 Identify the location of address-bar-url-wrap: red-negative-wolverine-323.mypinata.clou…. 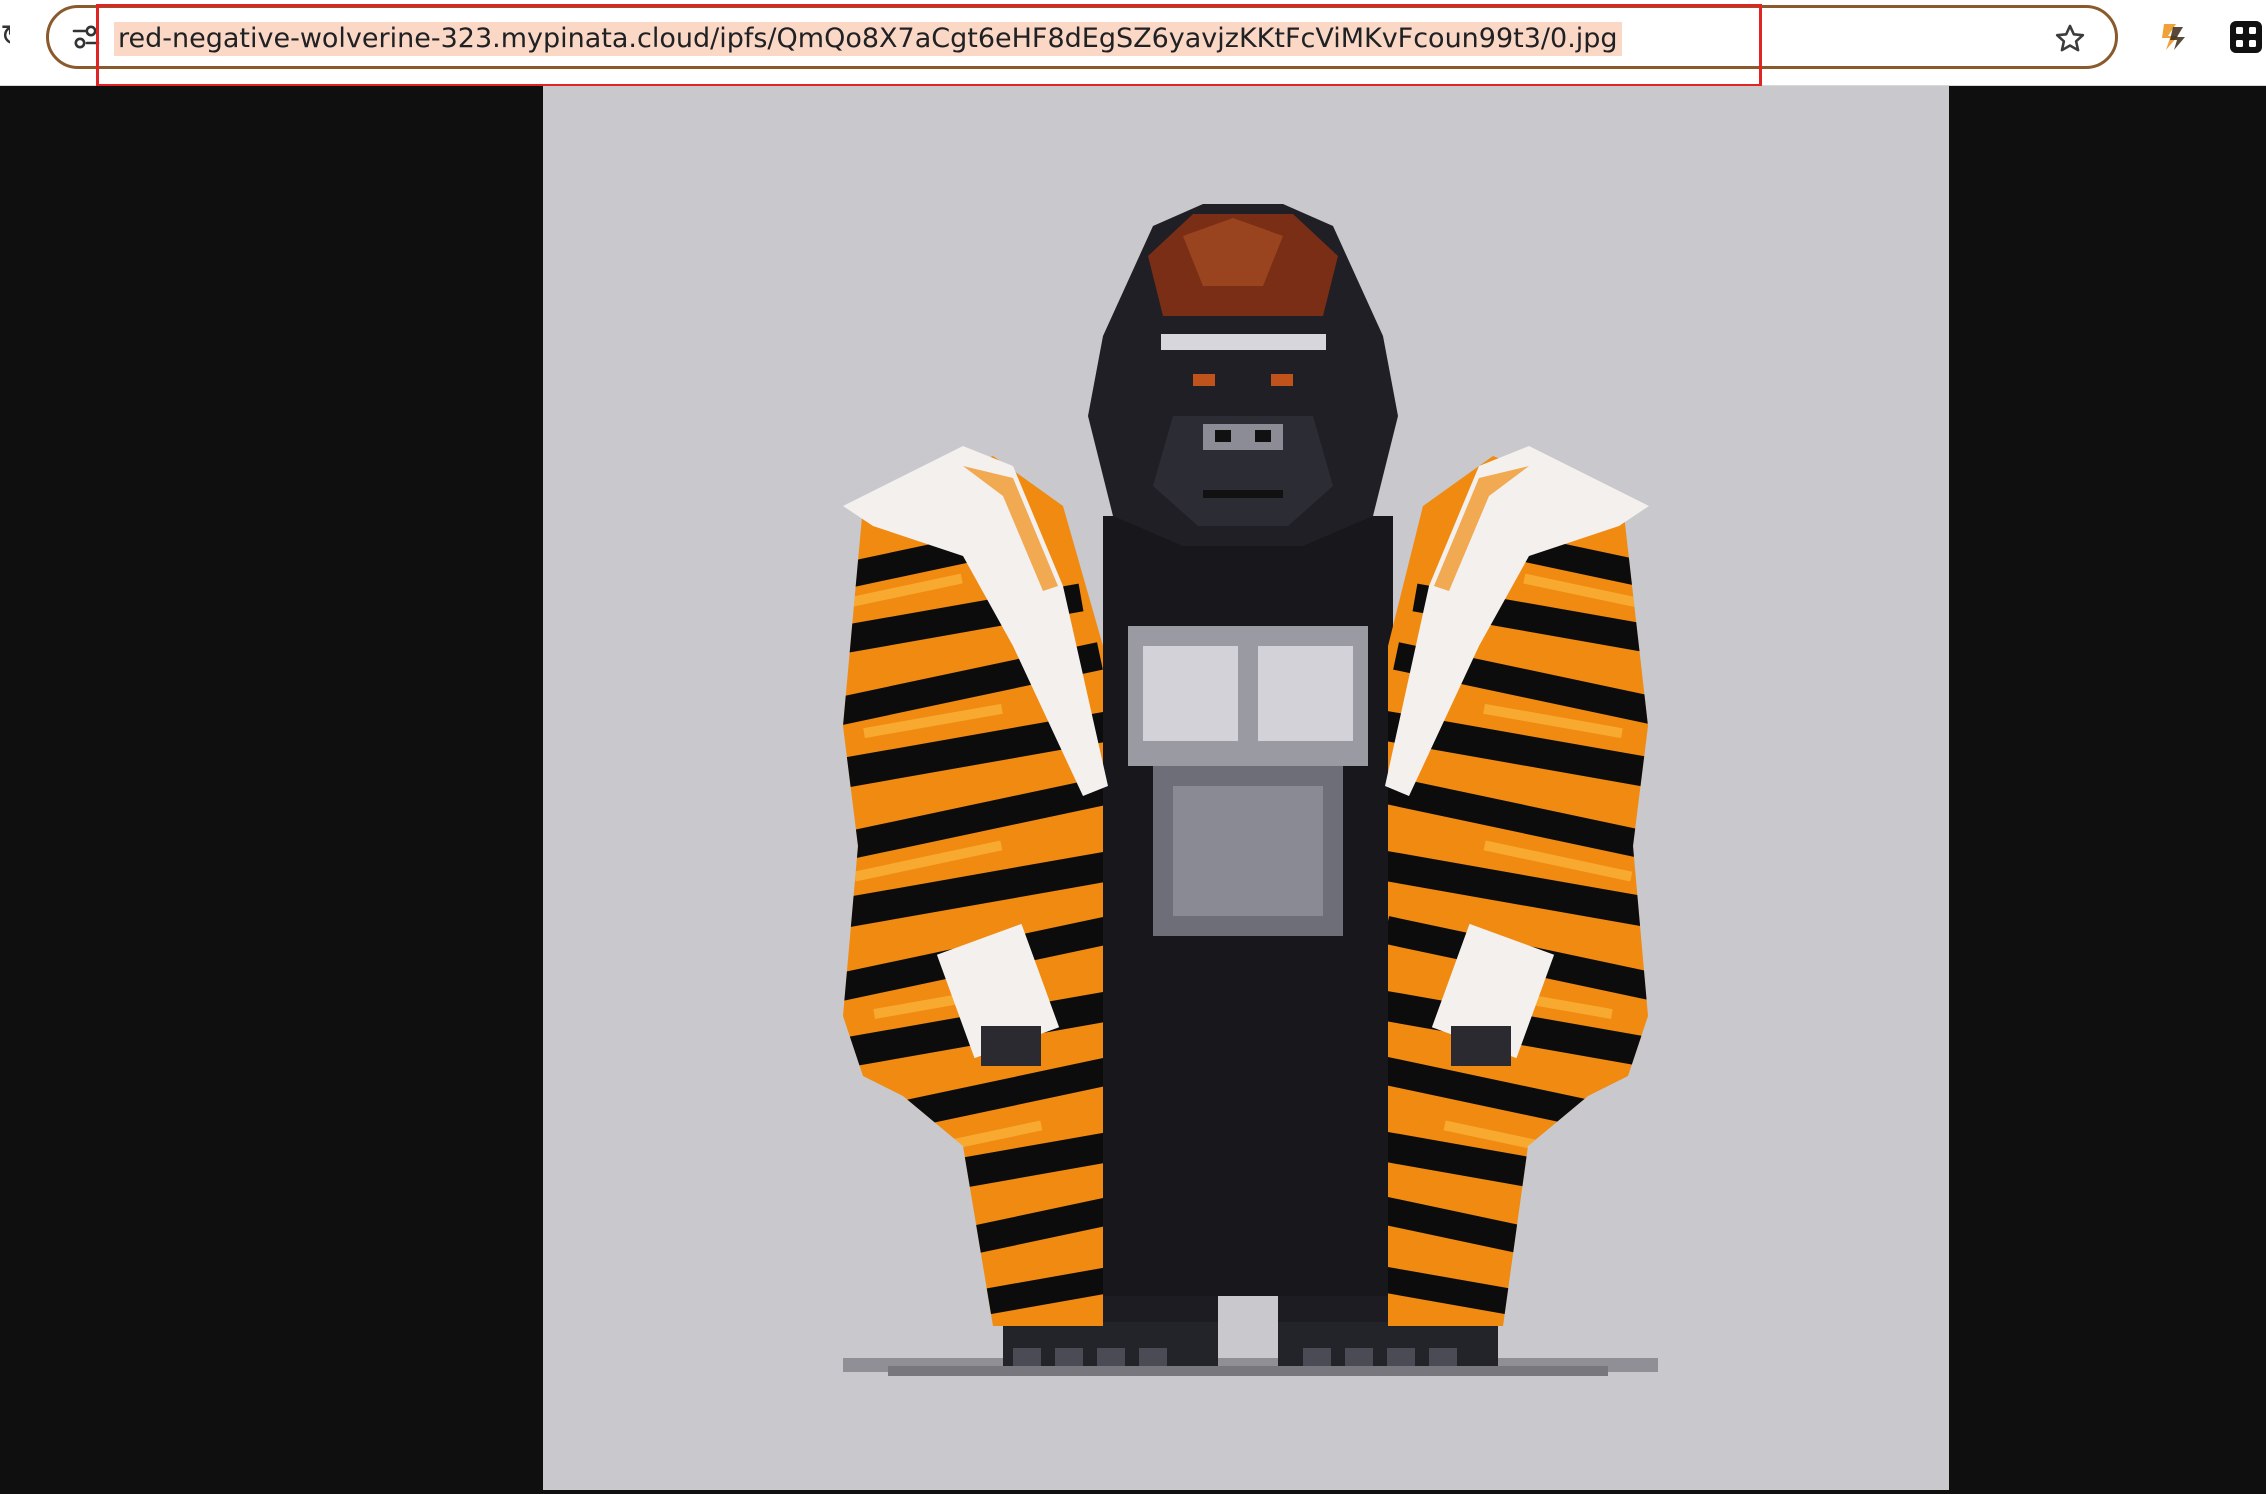
(868, 39).